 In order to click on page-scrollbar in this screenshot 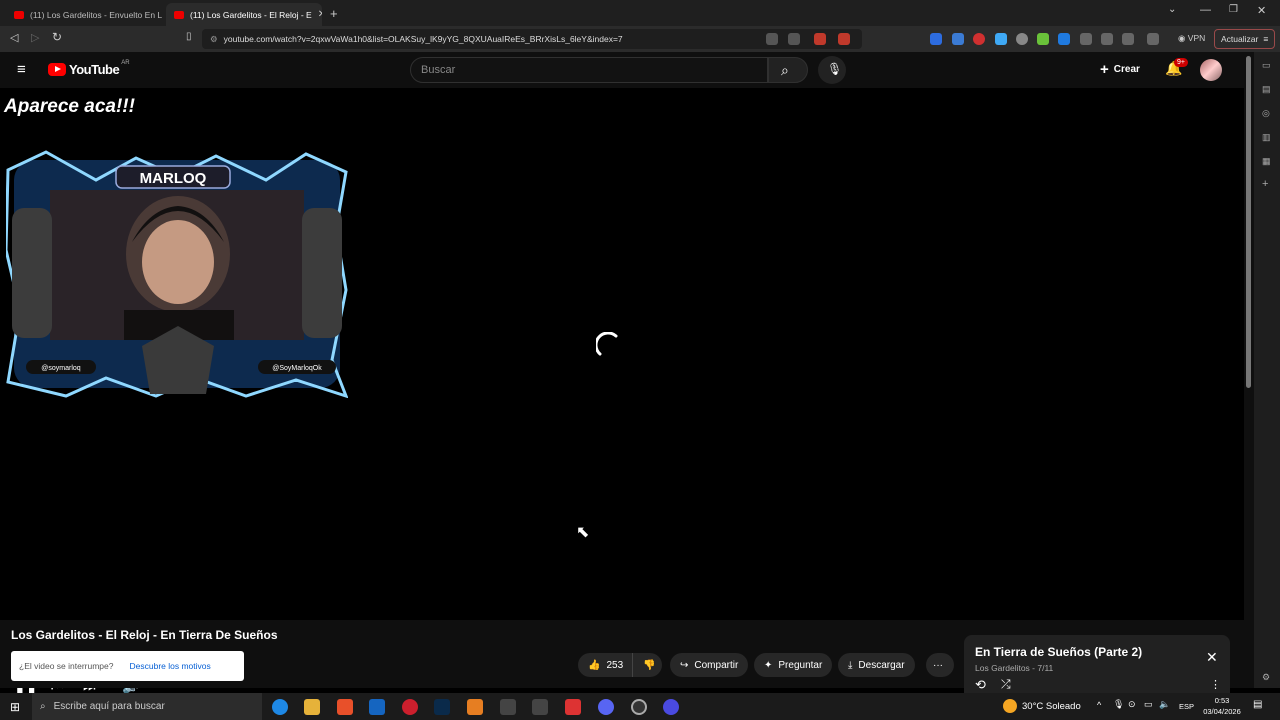, I will do `click(1249, 370)`.